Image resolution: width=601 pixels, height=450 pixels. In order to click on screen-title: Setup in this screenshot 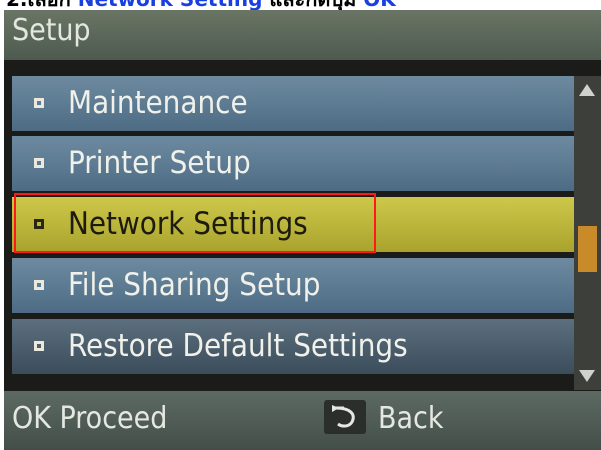, I will do `click(302, 35)`.